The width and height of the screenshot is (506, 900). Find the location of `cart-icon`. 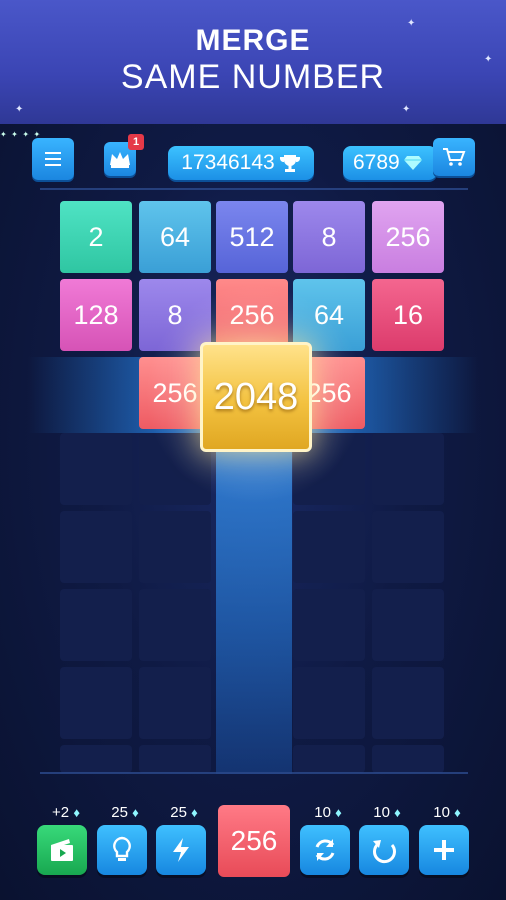

cart-icon is located at coordinates (454, 157).